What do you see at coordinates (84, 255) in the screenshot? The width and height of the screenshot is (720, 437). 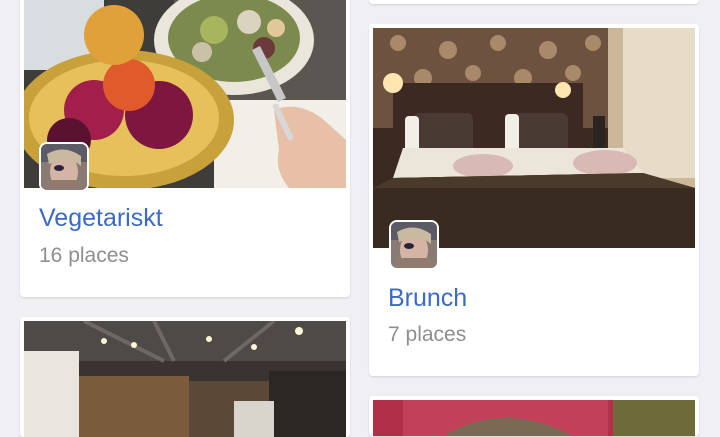 I see `card-place-count: 16 places` at bounding box center [84, 255].